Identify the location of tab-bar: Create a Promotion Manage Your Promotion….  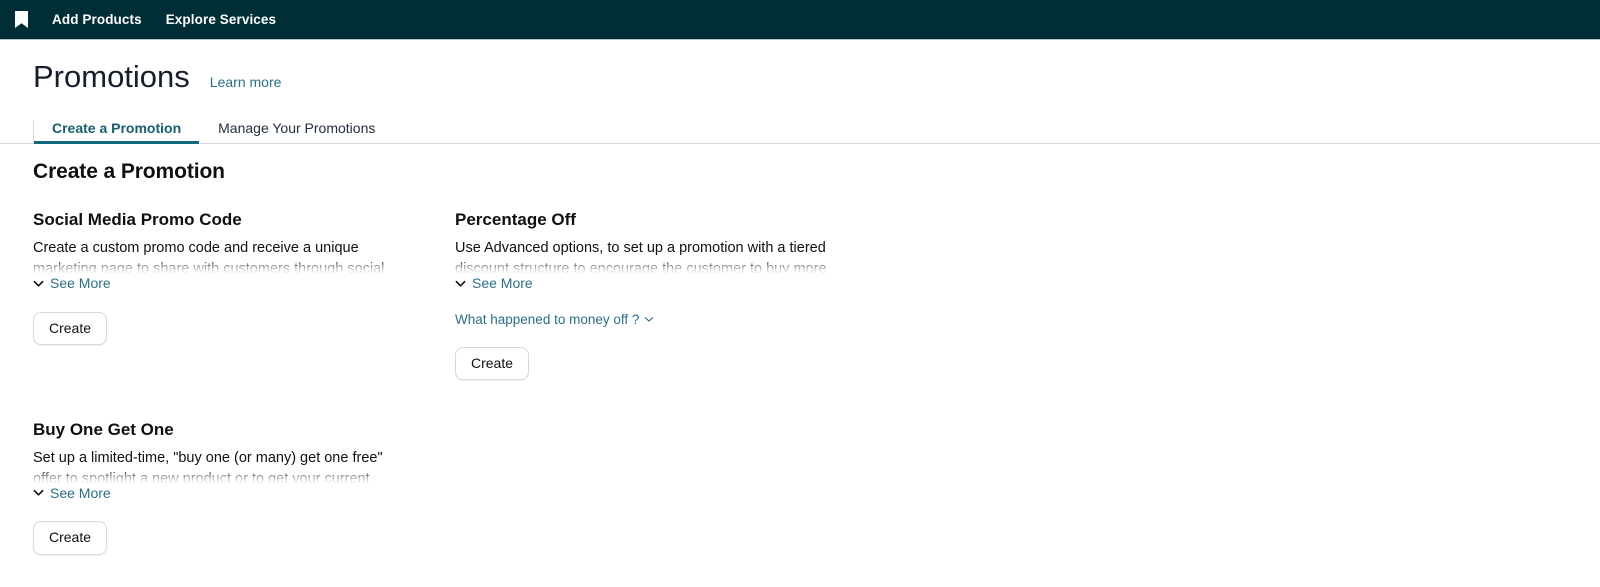
(800, 128).